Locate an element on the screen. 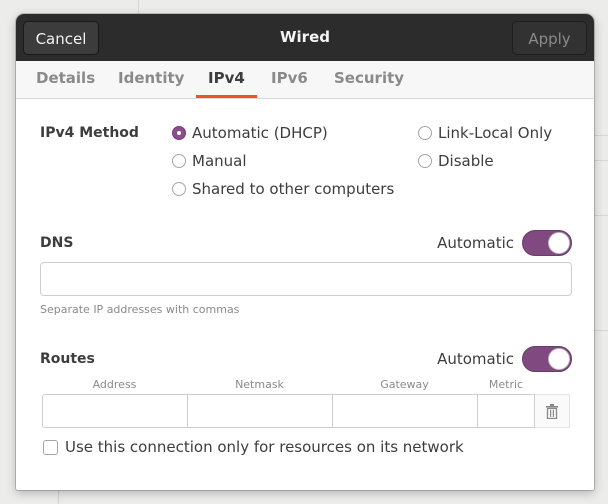 The image size is (608, 504). only-resources-checkbox is located at coordinates (50, 447).